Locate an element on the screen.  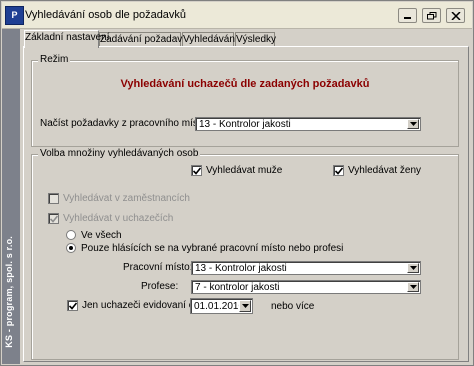
radio-selected-dot is located at coordinates (71, 248).